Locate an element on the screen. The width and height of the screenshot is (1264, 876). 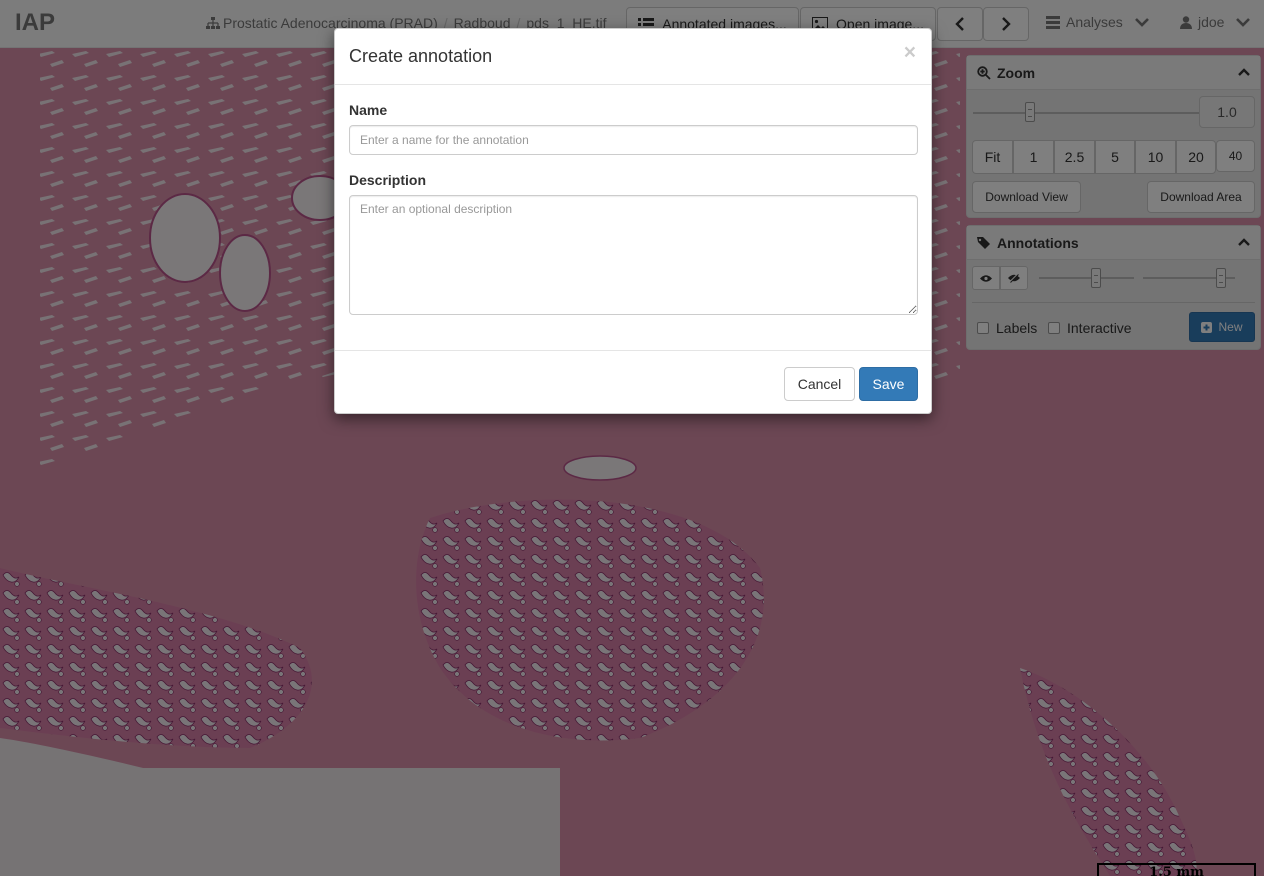
save-button: Save is located at coordinates (888, 384).